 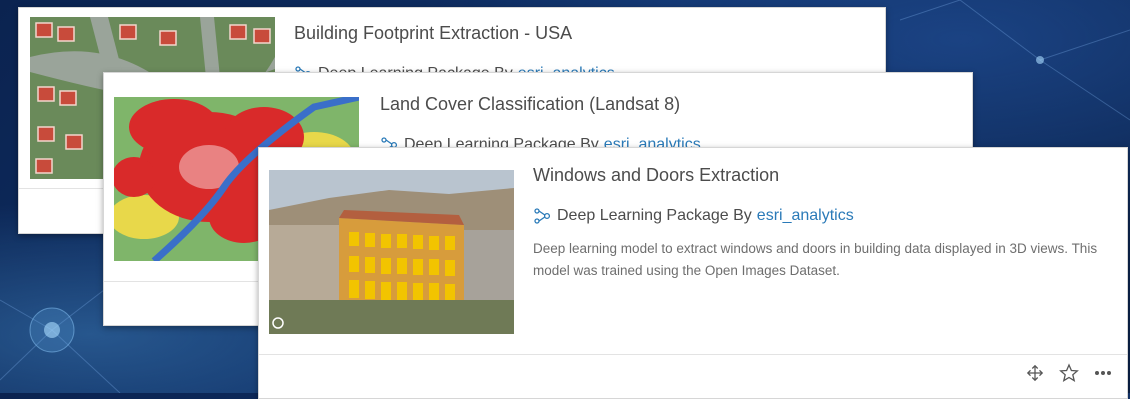 I want to click on star-icon, so click(x=1069, y=373).